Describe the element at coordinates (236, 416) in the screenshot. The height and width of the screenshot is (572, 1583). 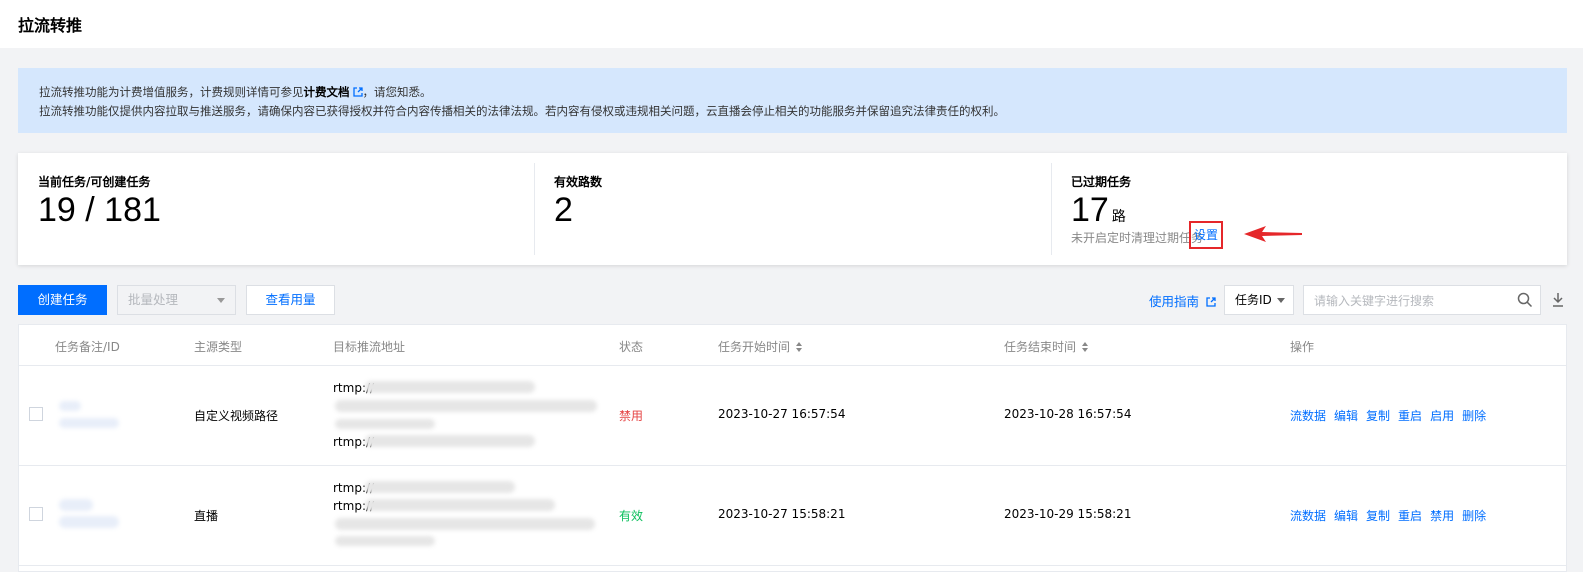
I see `source-type: 自定义视频路径` at that location.